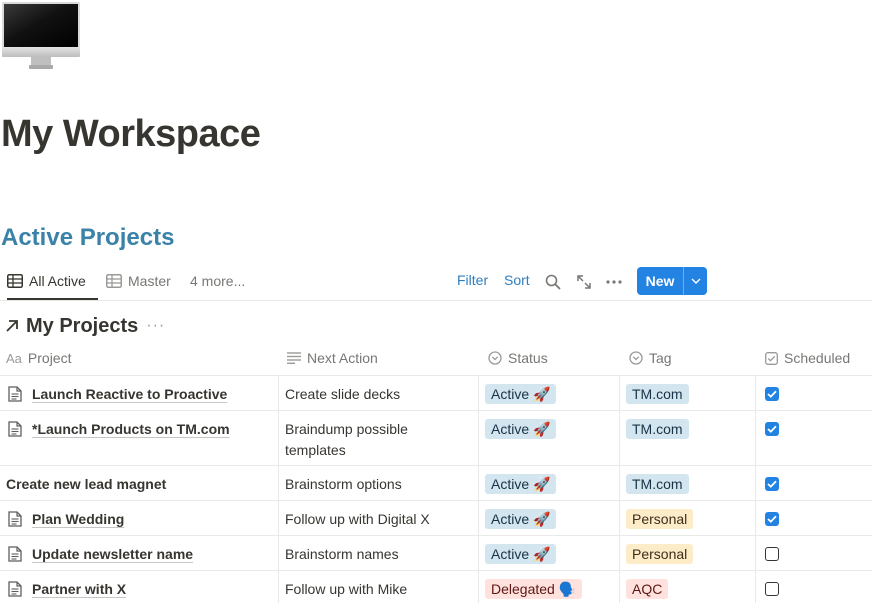  What do you see at coordinates (41, 36) in the screenshot?
I see `imac-icon` at bounding box center [41, 36].